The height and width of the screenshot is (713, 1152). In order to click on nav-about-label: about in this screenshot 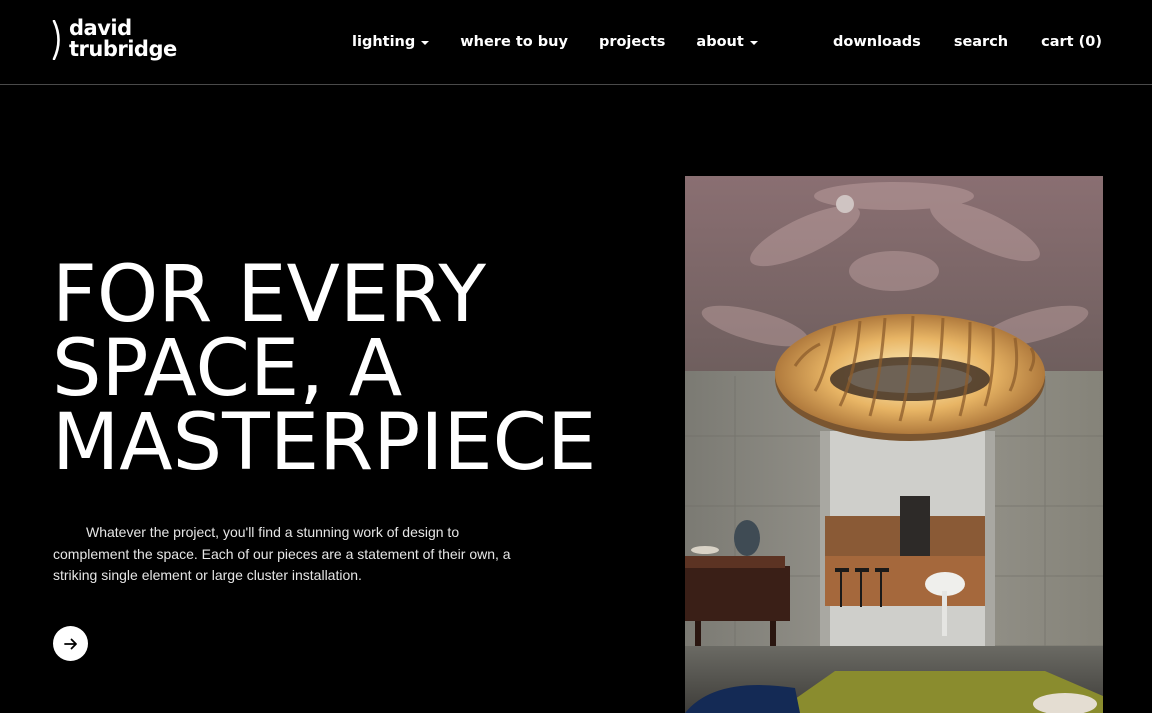, I will do `click(720, 42)`.